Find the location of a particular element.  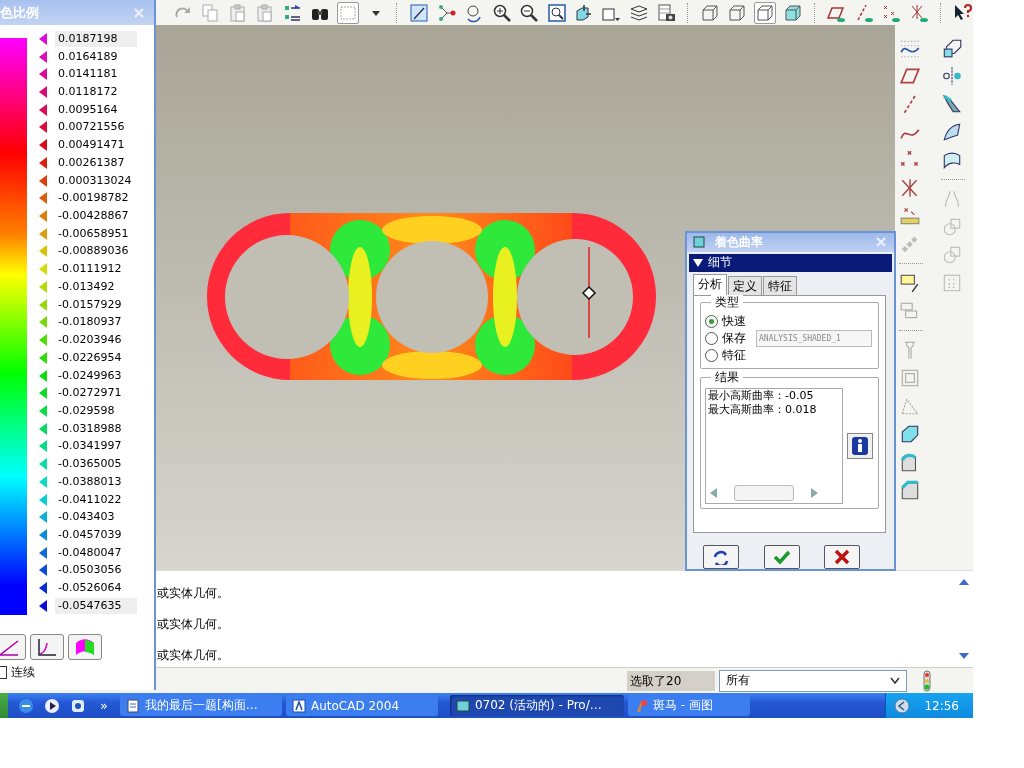

radio-option: 保存 is located at coordinates (725, 338).